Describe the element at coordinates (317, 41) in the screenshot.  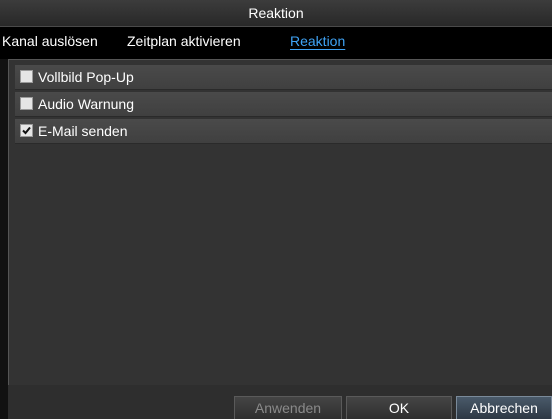
I see `tab-reaktion: Reaktion` at that location.